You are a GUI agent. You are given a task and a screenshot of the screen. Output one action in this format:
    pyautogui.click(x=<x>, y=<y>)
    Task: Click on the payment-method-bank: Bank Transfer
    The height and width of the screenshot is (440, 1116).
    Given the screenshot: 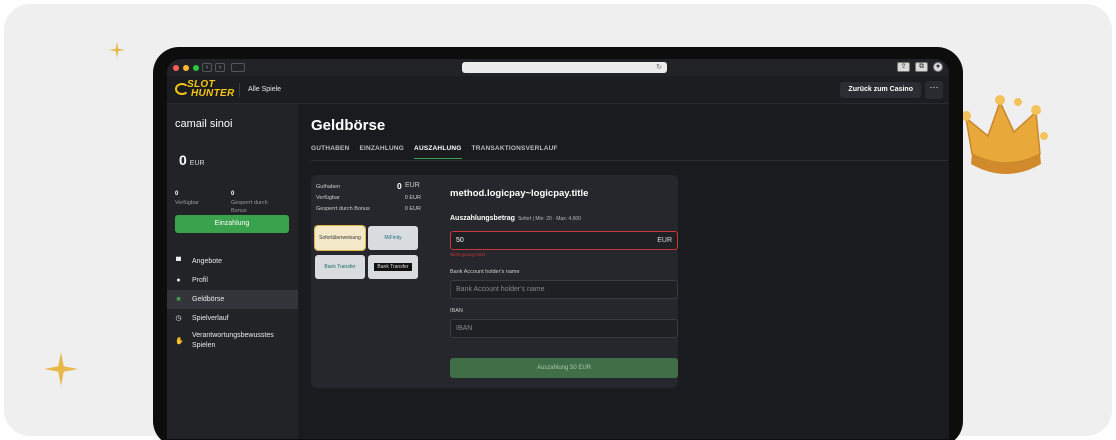 What is the action you would take?
    pyautogui.click(x=340, y=267)
    